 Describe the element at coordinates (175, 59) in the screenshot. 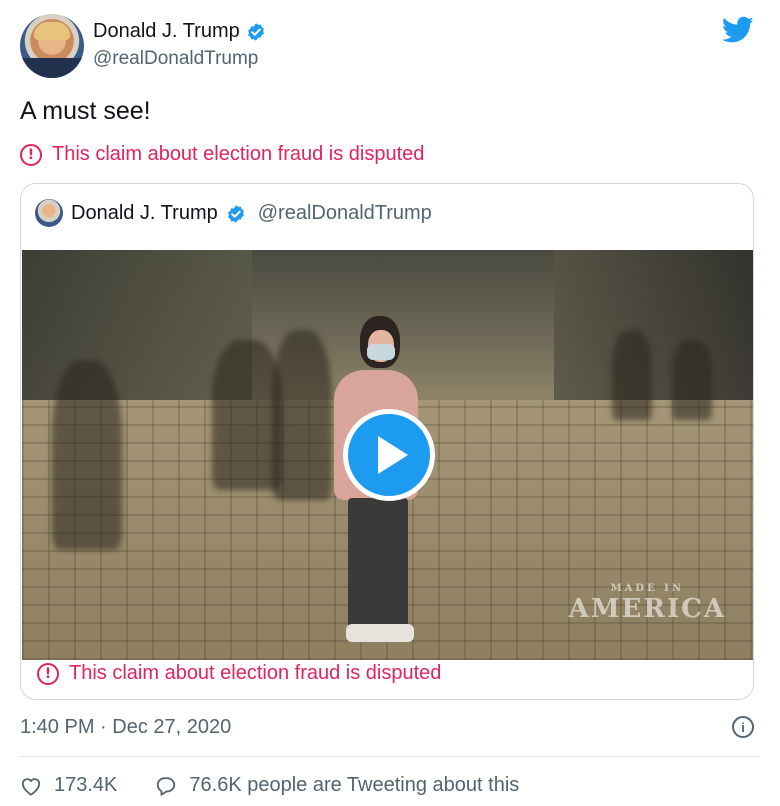

I see `author-handle: @realDonaldTrump` at that location.